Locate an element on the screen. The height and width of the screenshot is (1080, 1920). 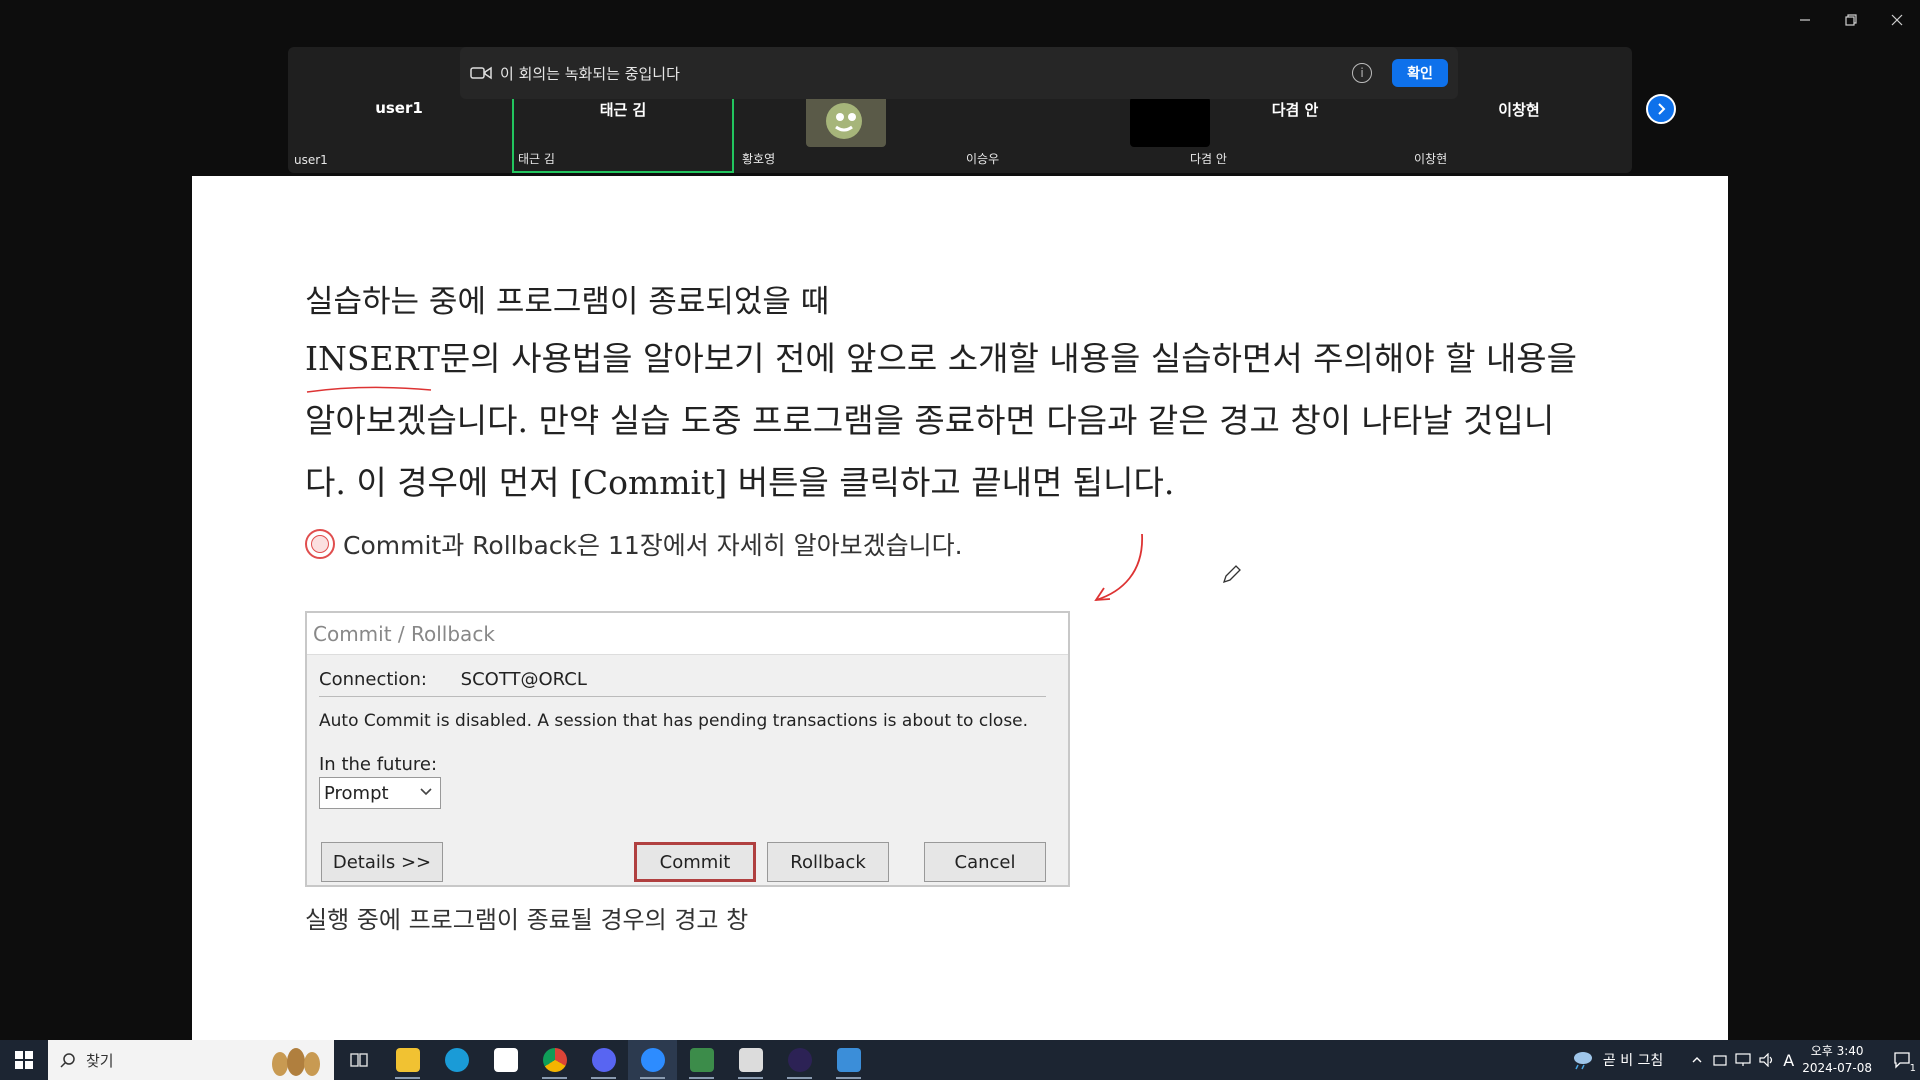
recording-notice-text: 이 회의는 녹화되는 중입니다 is located at coordinates (590, 73).